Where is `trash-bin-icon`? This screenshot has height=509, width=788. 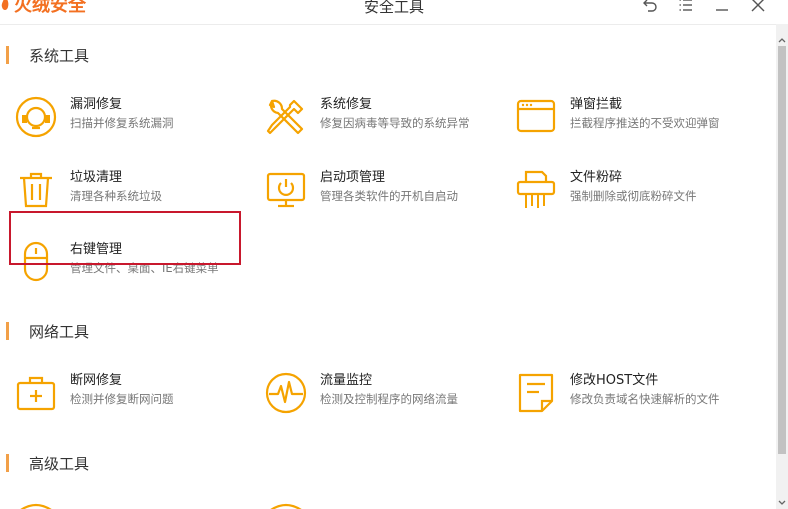 trash-bin-icon is located at coordinates (36, 190).